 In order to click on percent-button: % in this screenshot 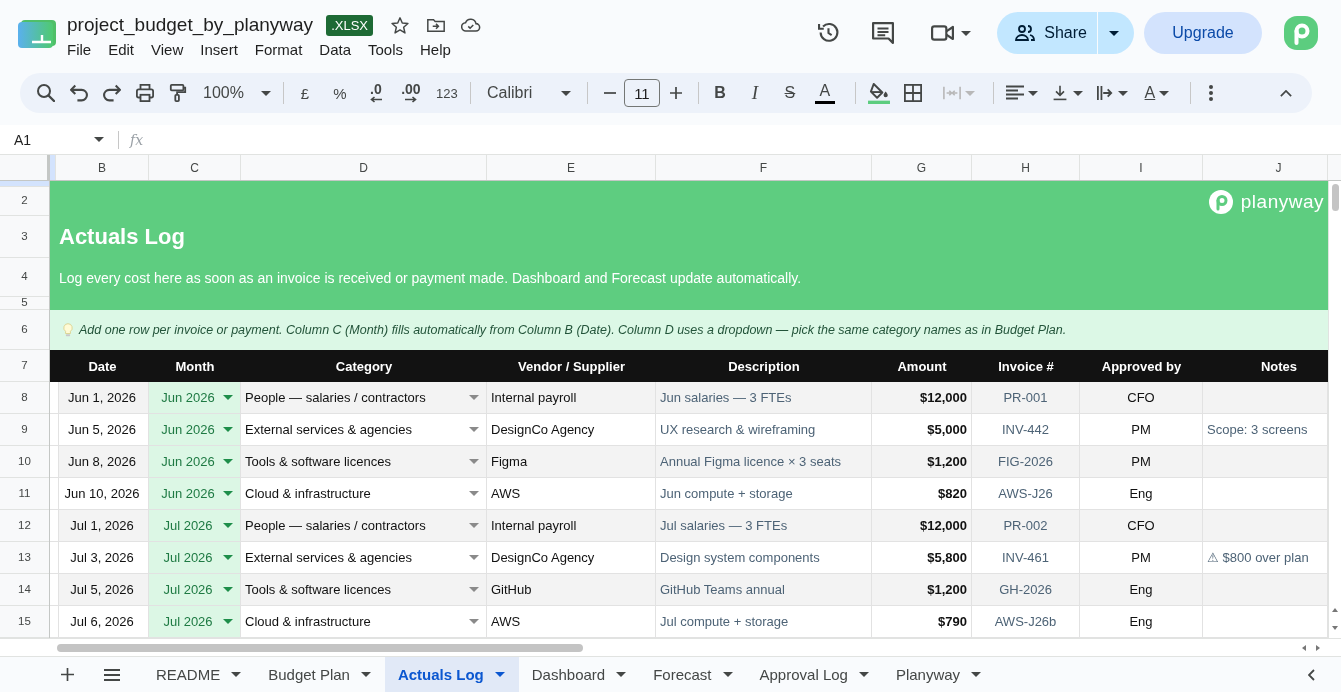, I will do `click(339, 93)`.